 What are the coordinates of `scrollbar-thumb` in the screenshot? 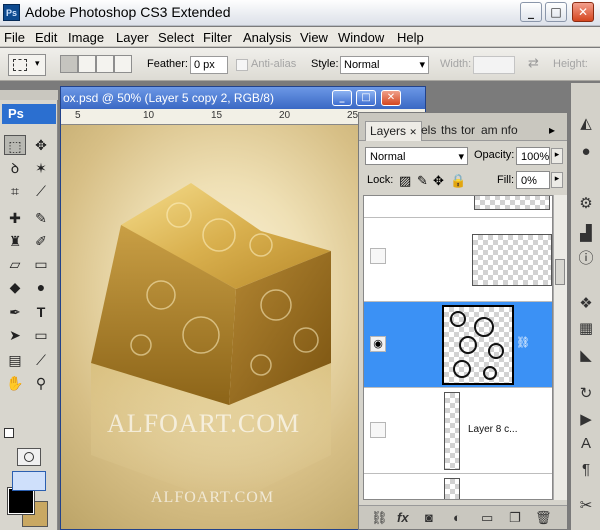 It's located at (560, 272).